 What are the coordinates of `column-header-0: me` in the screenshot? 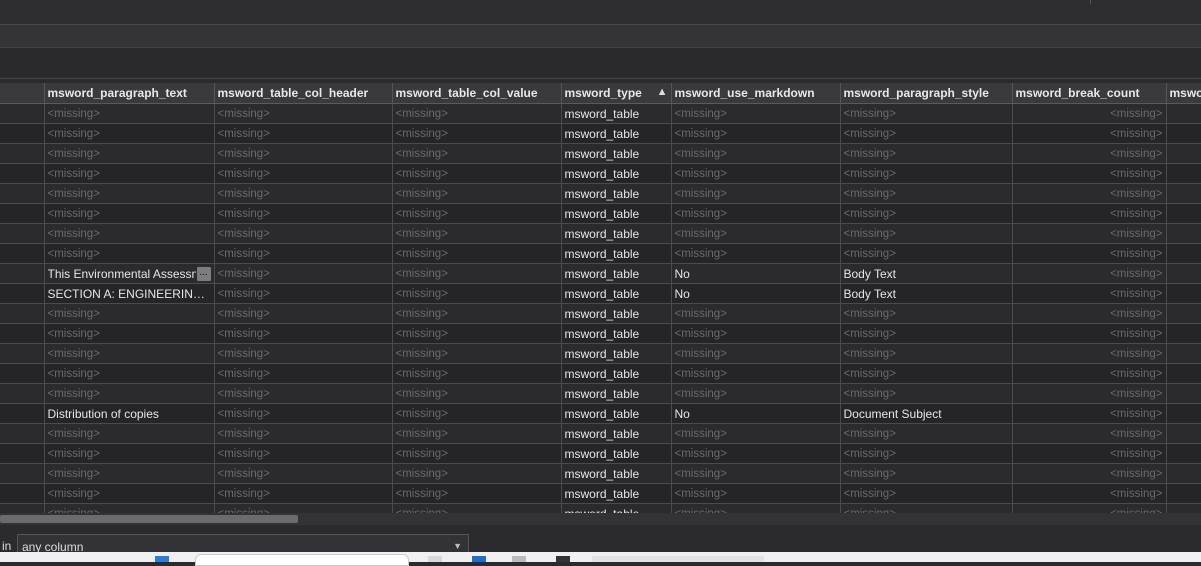 It's located at (22, 93).